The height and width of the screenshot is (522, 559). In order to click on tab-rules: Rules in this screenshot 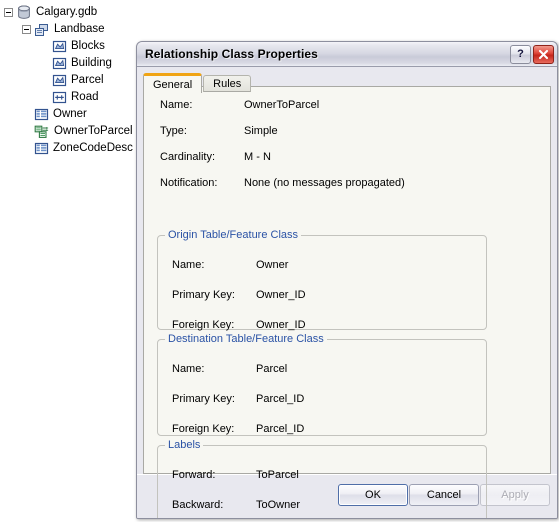, I will do `click(227, 83)`.